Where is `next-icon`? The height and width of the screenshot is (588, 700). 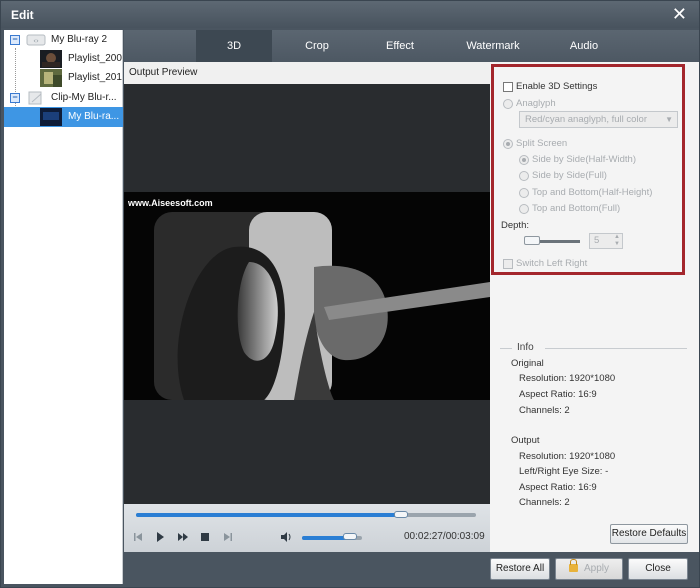 next-icon is located at coordinates (228, 537).